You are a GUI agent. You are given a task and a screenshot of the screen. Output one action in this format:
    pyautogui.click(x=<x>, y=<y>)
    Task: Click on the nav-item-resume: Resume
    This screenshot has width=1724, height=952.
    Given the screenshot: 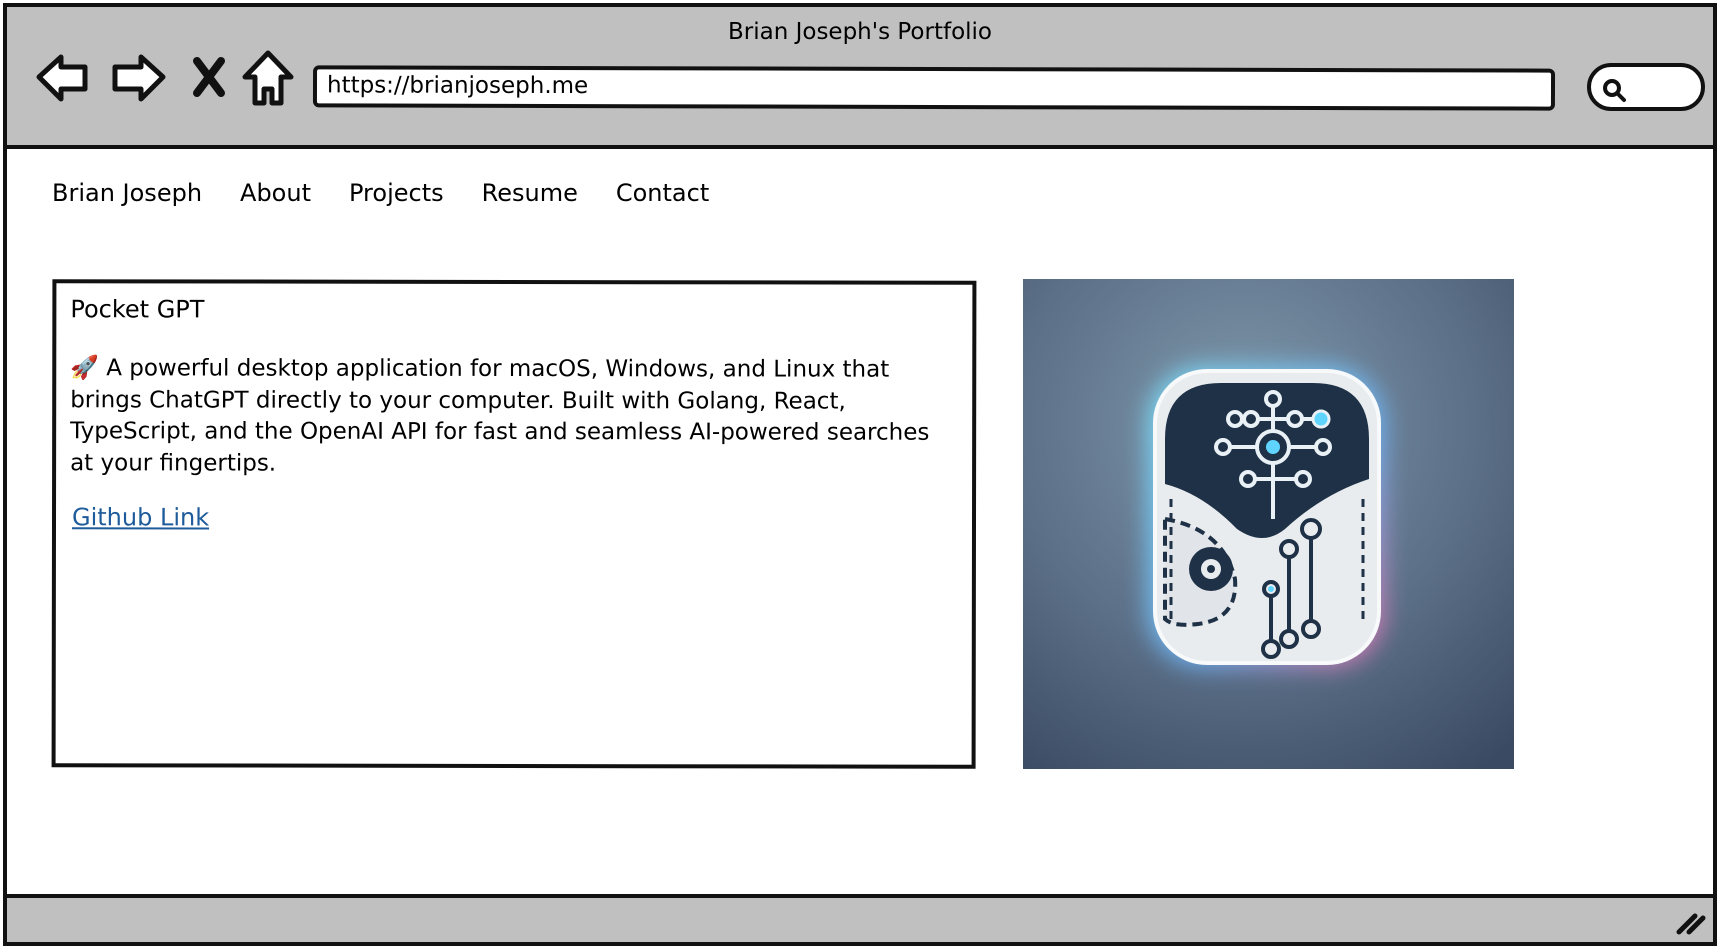 What is the action you would take?
    pyautogui.click(x=530, y=193)
    